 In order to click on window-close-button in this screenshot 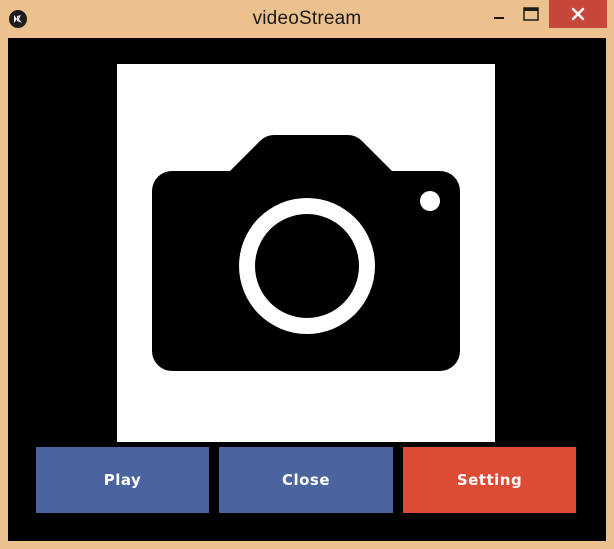, I will do `click(578, 14)`.